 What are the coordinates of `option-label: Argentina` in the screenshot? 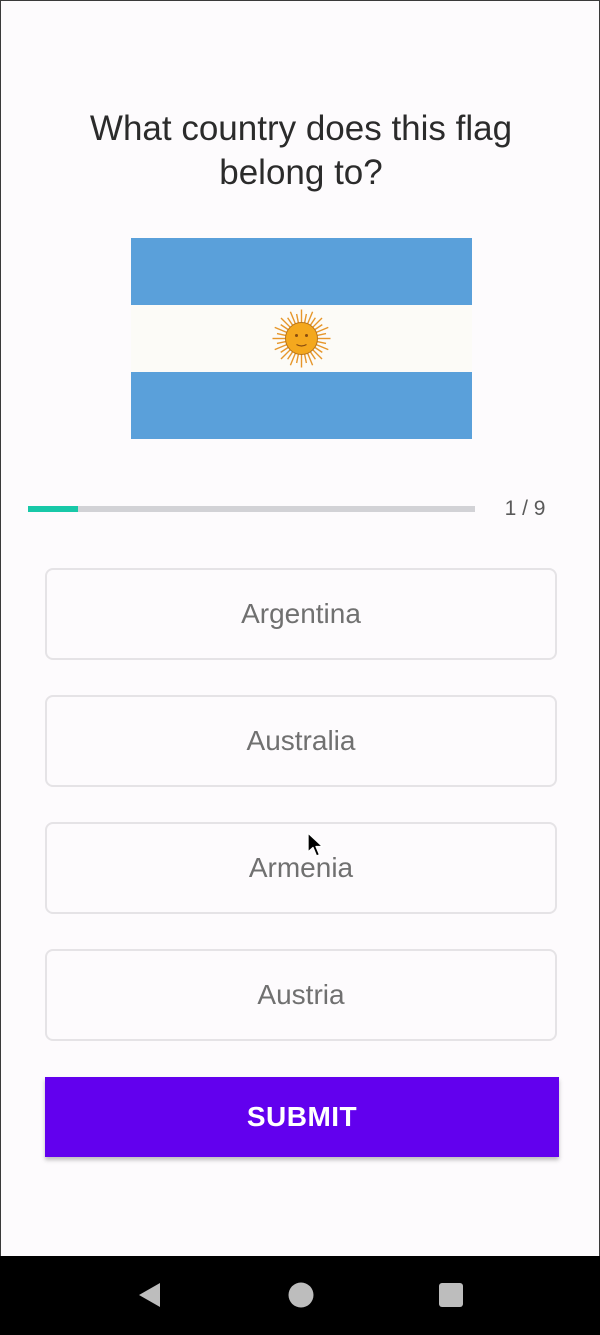 It's located at (301, 613).